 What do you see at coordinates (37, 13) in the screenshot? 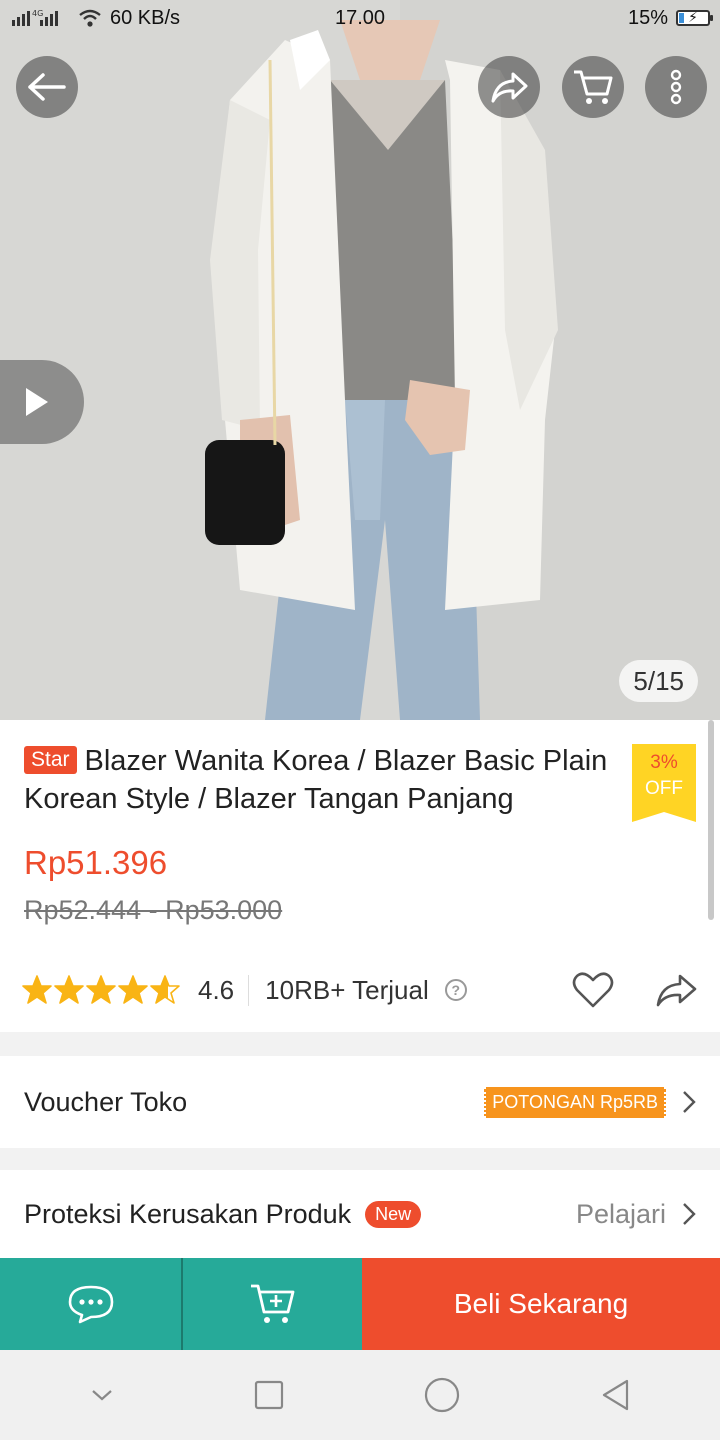
I see `svg-text: 4G` at bounding box center [37, 13].